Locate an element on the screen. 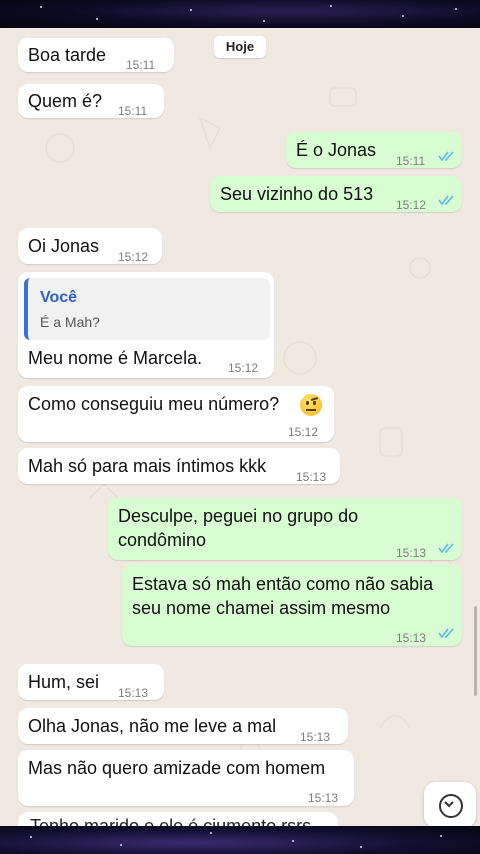  message-incoming: Olha Jonas, não me leve a mal 15:13 is located at coordinates (183, 726).